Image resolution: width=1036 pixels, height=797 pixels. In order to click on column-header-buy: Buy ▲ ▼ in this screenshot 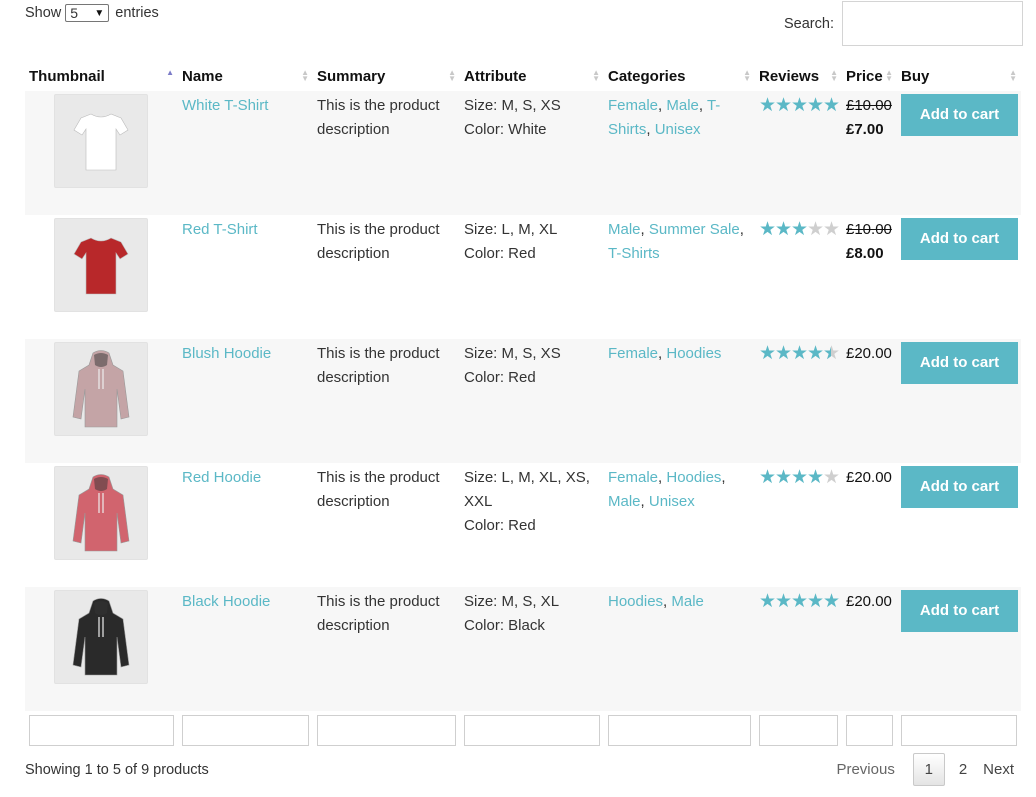, I will do `click(959, 76)`.